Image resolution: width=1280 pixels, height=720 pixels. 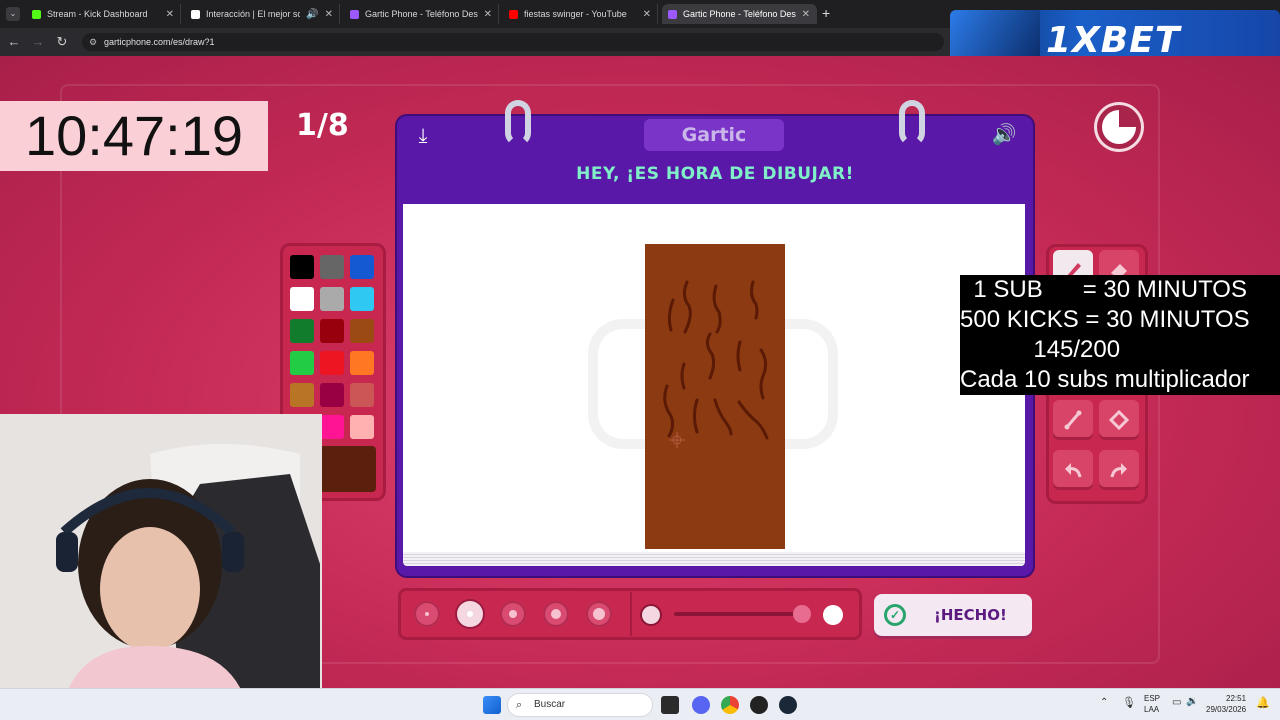 I want to click on brush-size-2-button, so click(x=470, y=614).